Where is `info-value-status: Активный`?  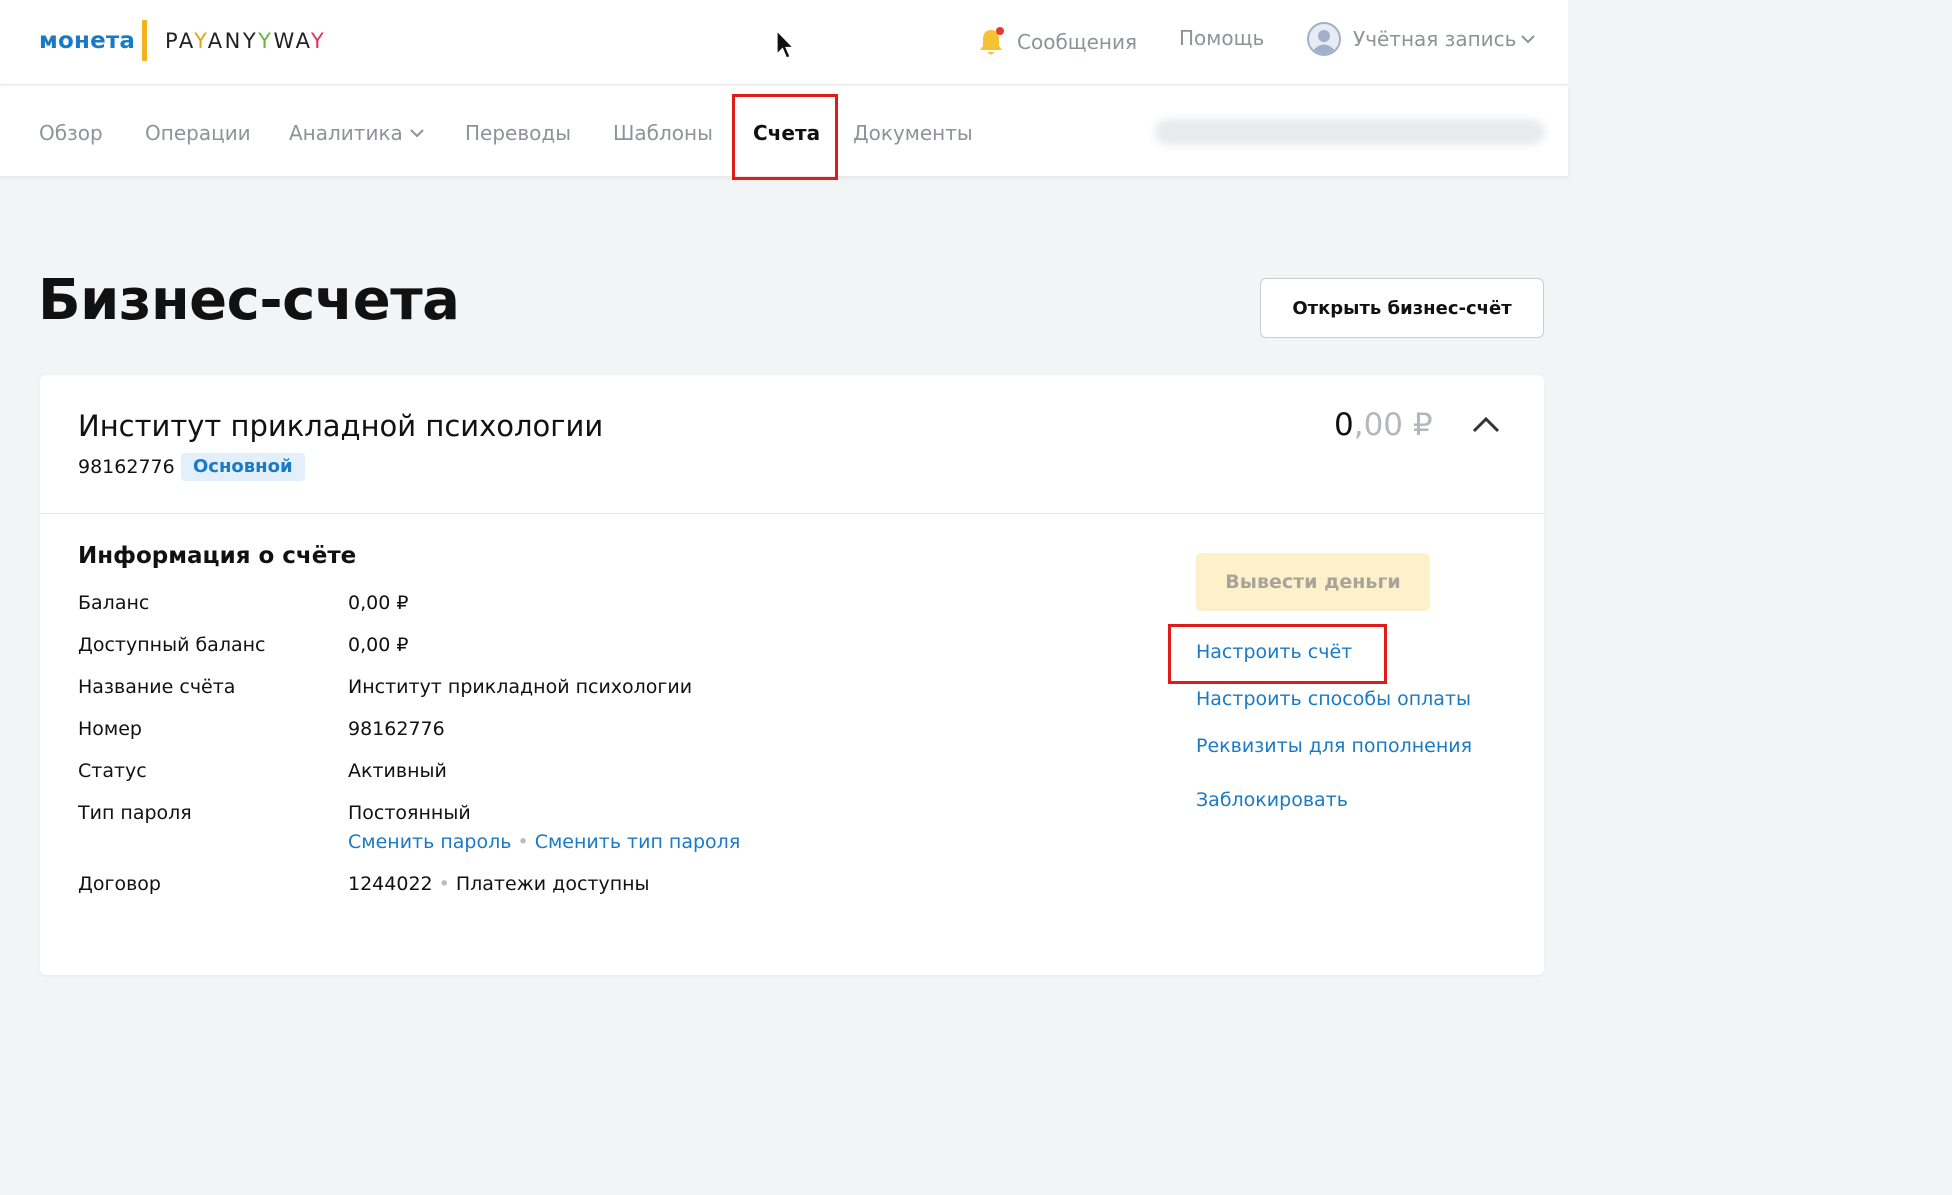 info-value-status: Активный is located at coordinates (397, 771).